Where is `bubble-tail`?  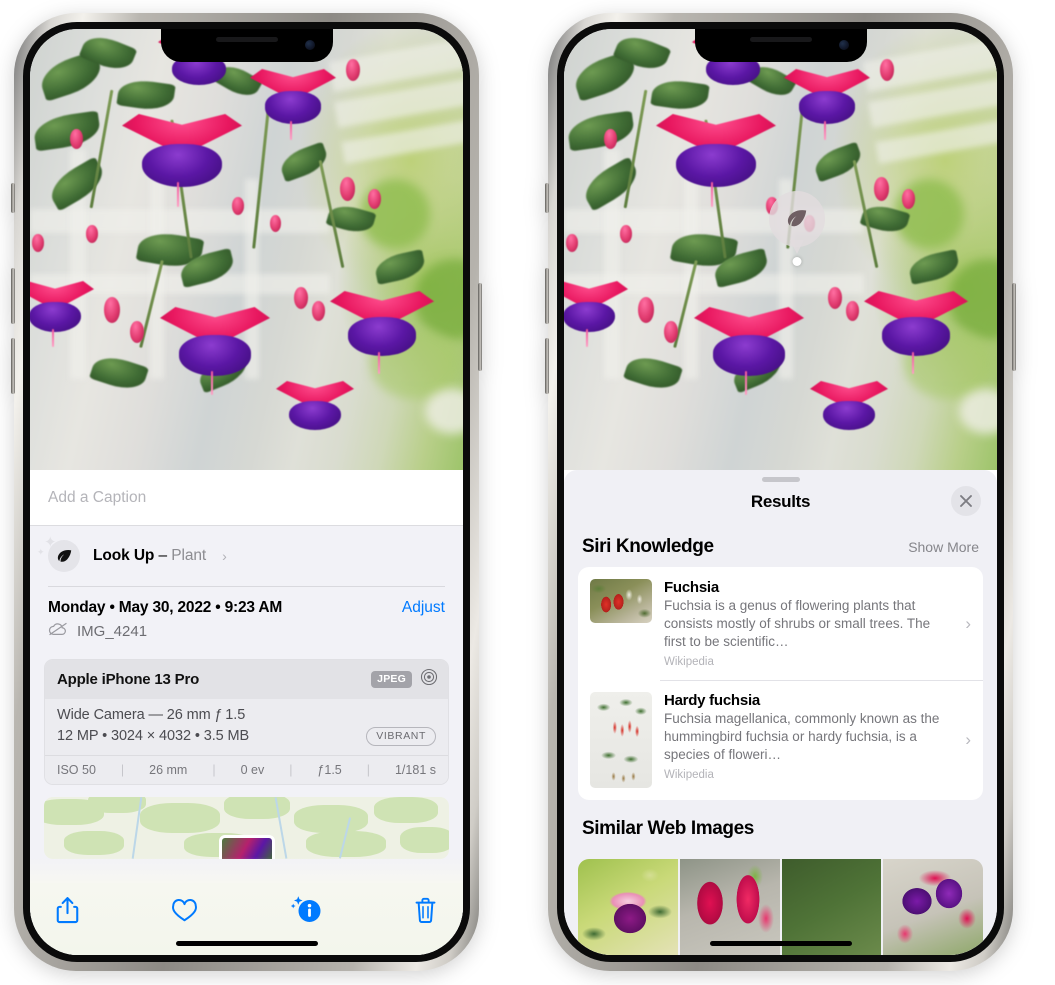
bubble-tail is located at coordinates (797, 247).